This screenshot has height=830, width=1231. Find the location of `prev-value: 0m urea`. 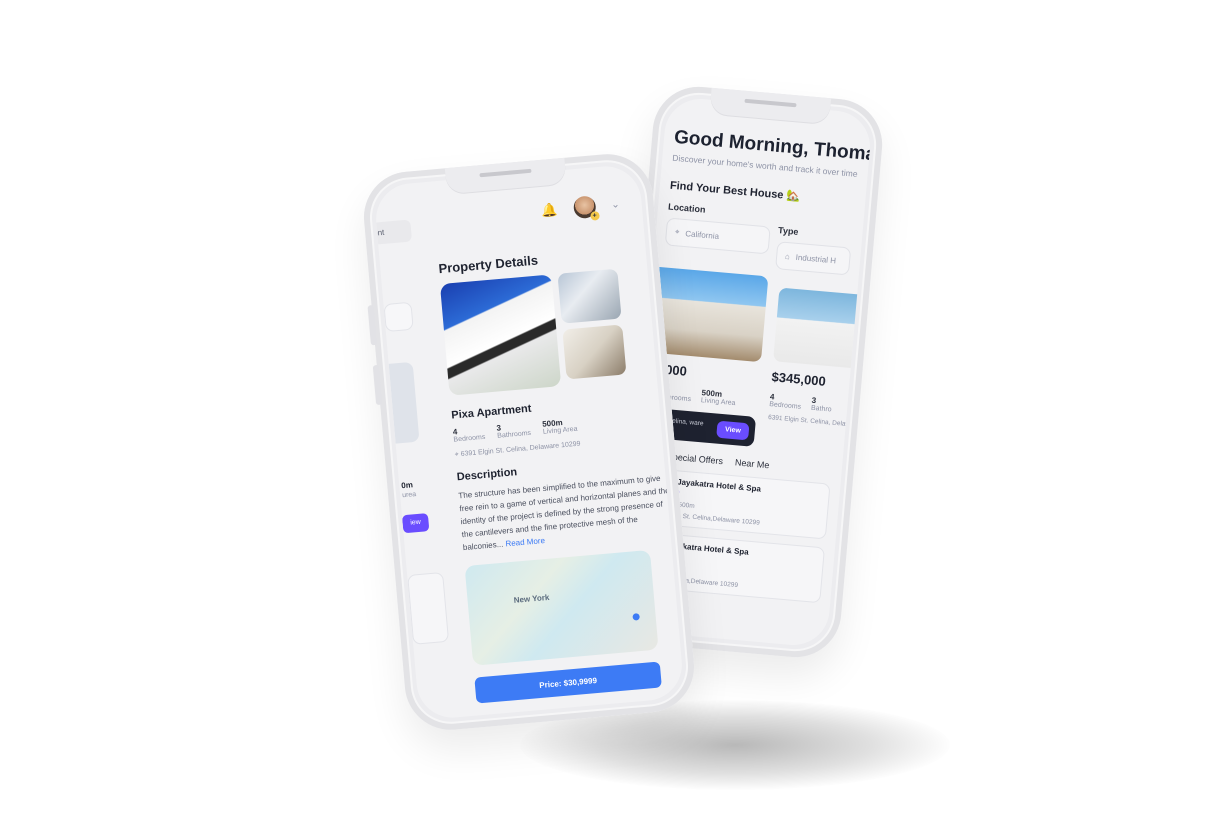

prev-value: 0m urea is located at coordinates (408, 490).